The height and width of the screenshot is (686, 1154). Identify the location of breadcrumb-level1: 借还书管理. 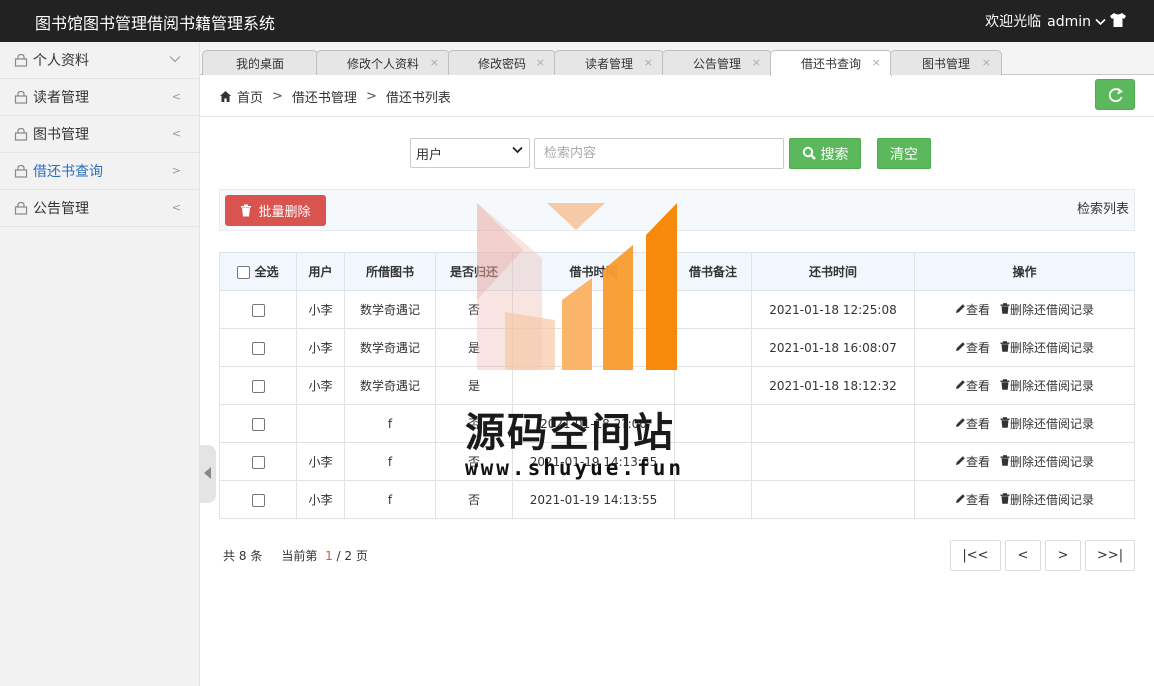
(324, 96).